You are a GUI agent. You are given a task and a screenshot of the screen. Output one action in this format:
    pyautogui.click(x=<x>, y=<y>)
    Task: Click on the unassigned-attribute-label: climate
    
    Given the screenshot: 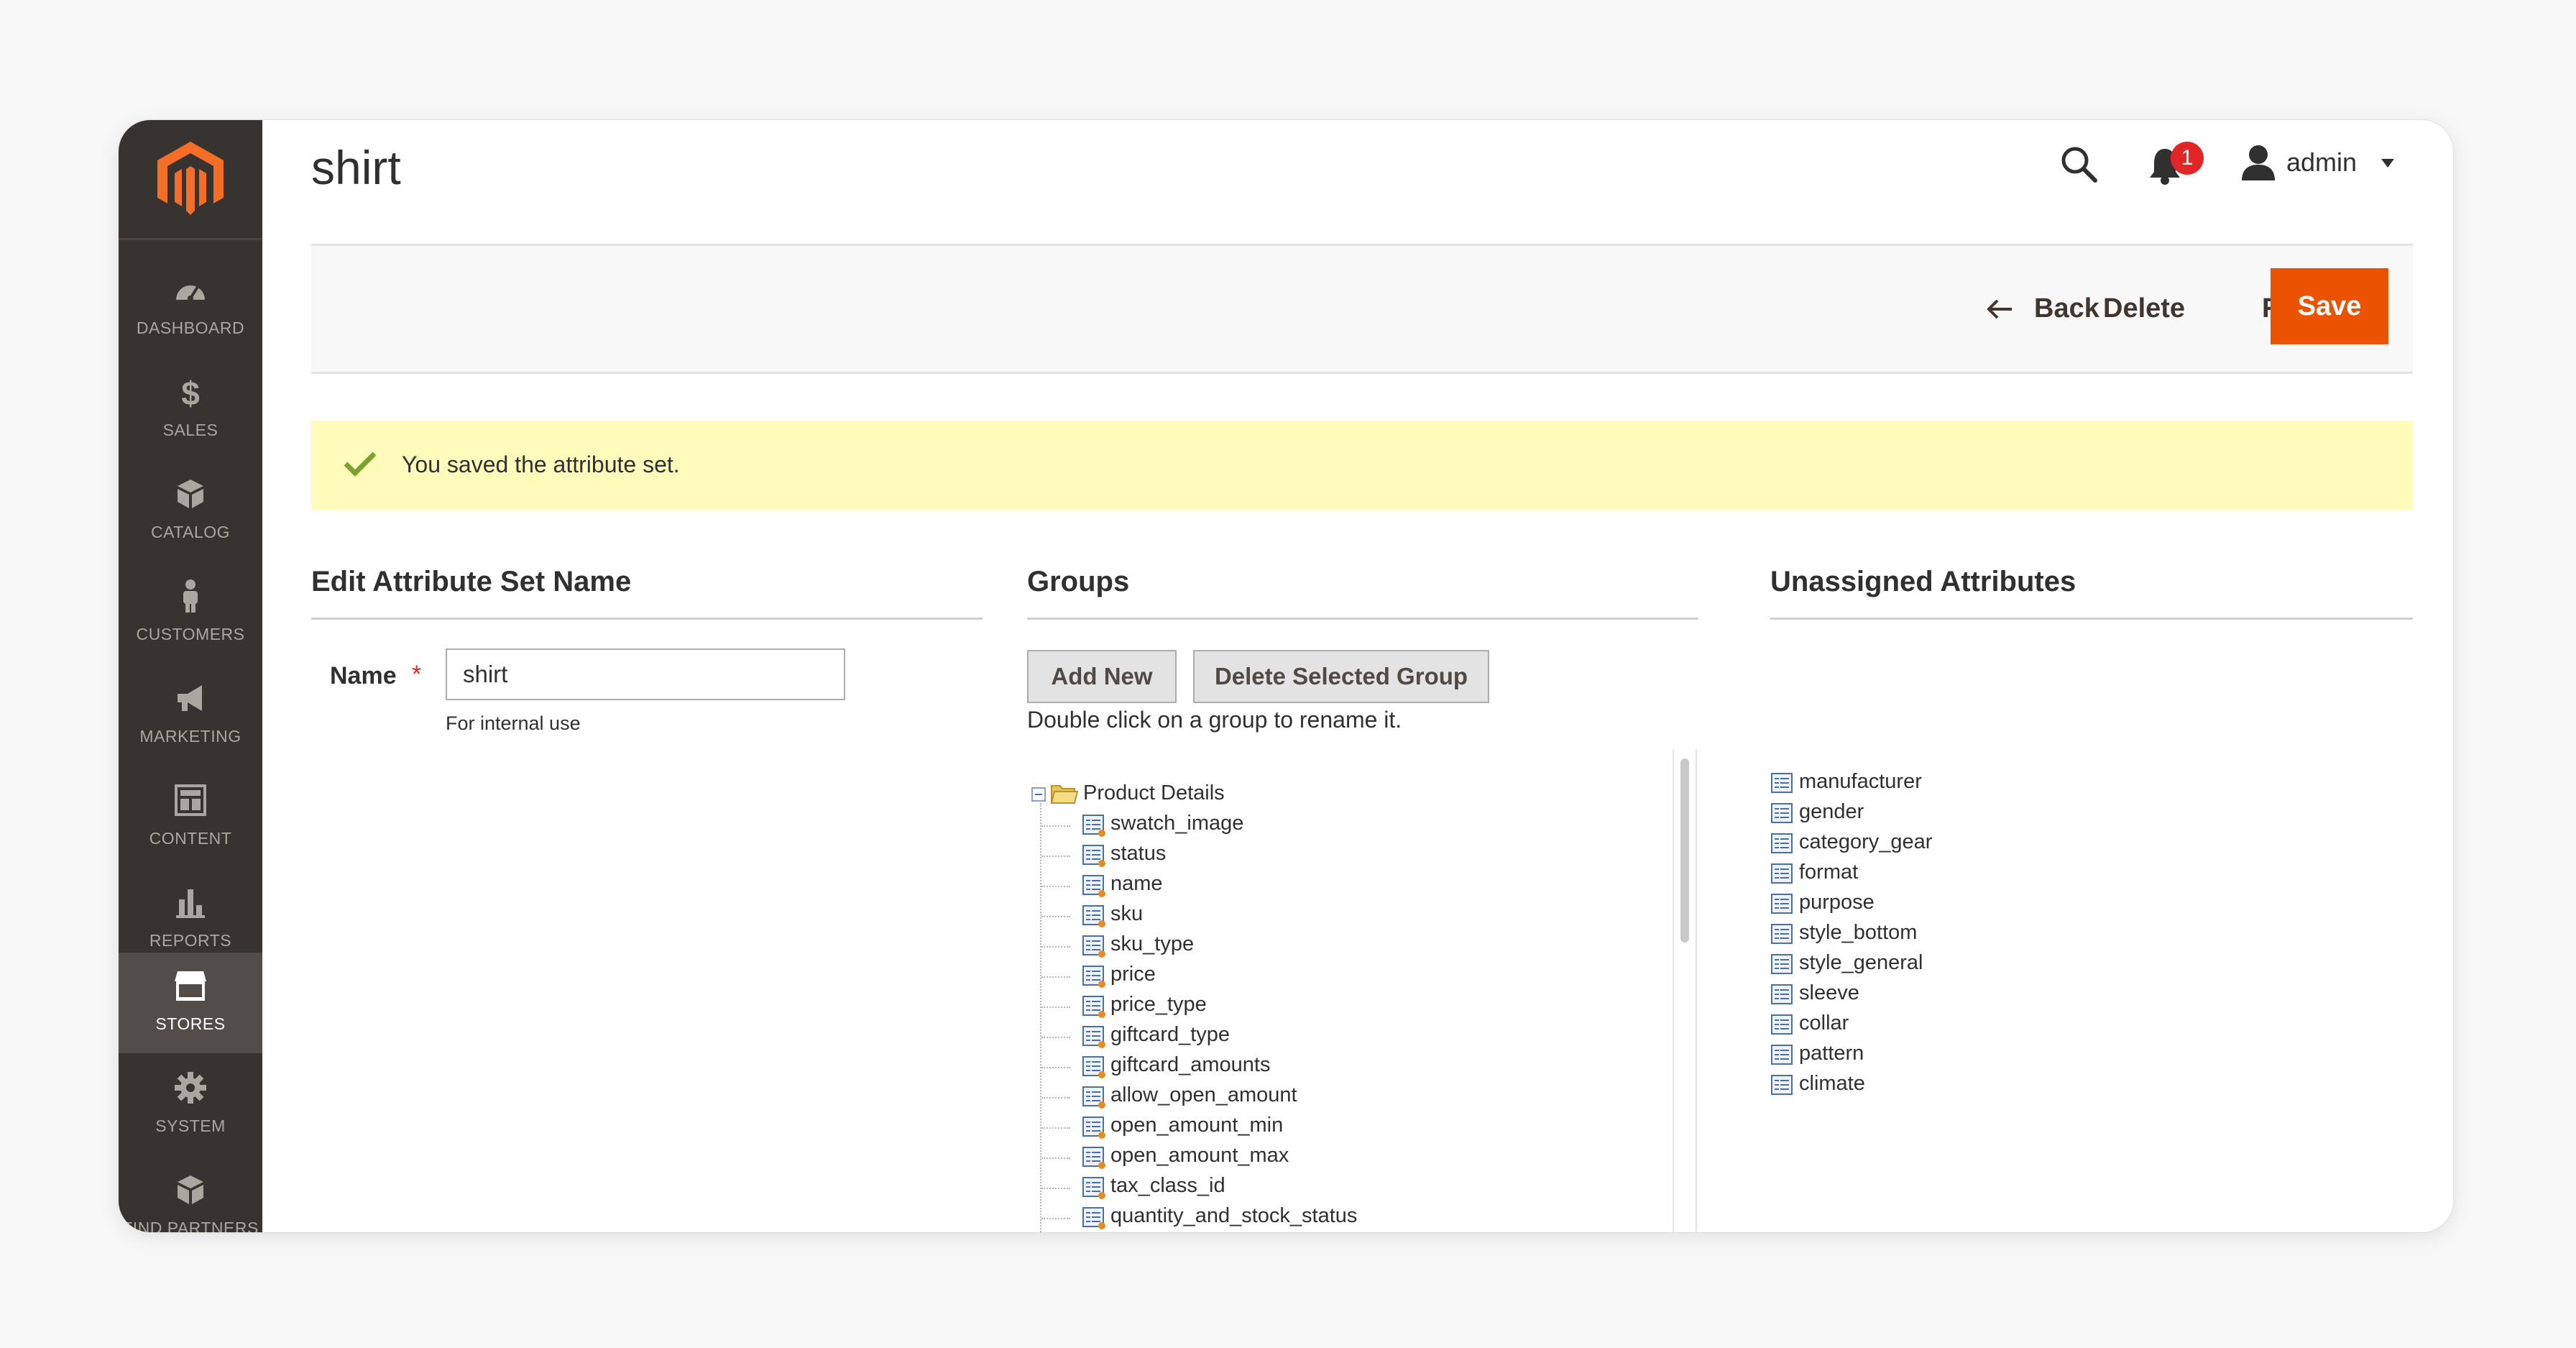 What is the action you would take?
    pyautogui.click(x=1832, y=1083)
    